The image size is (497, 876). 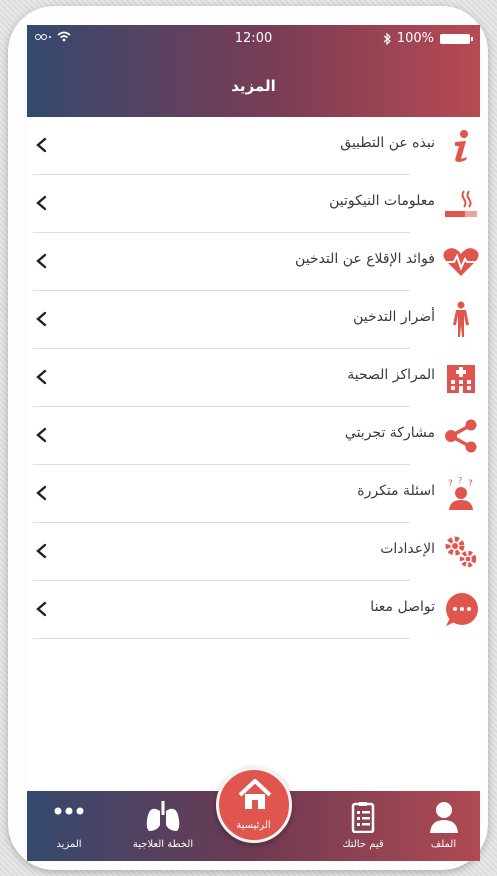 I want to click on tab-home: الرئيسية, so click(x=253, y=805).